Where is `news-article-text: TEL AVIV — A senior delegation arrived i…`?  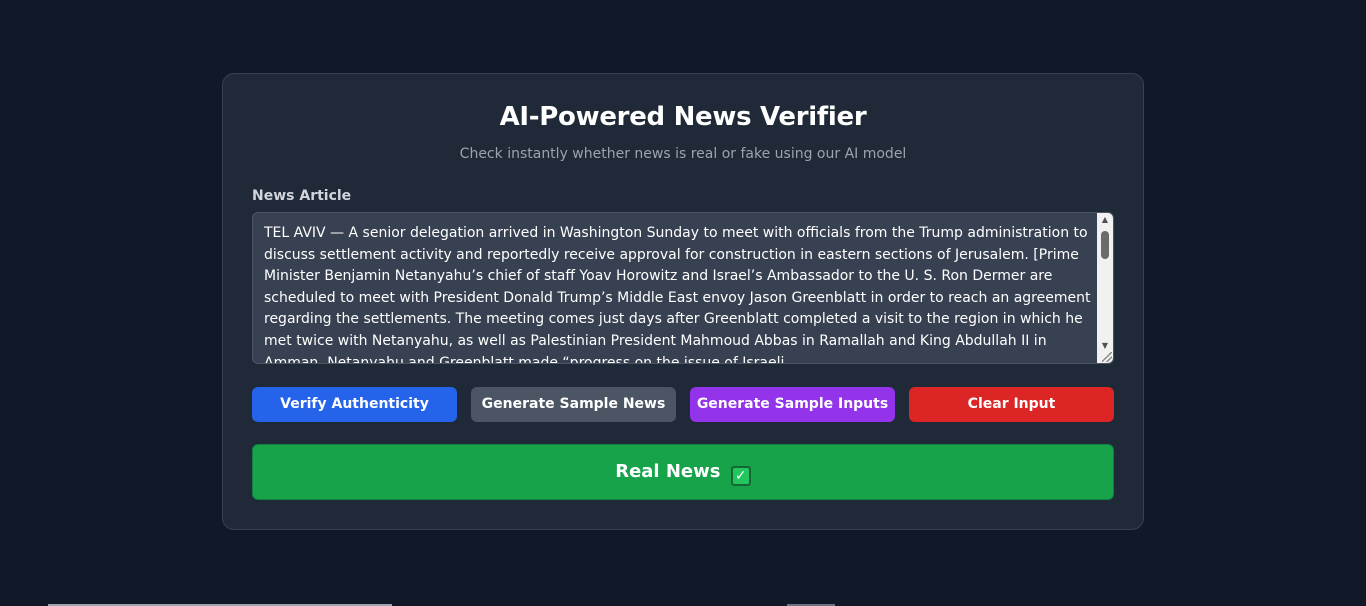
news-article-text: TEL AVIV — A senior delegation arrived i… is located at coordinates (677, 294).